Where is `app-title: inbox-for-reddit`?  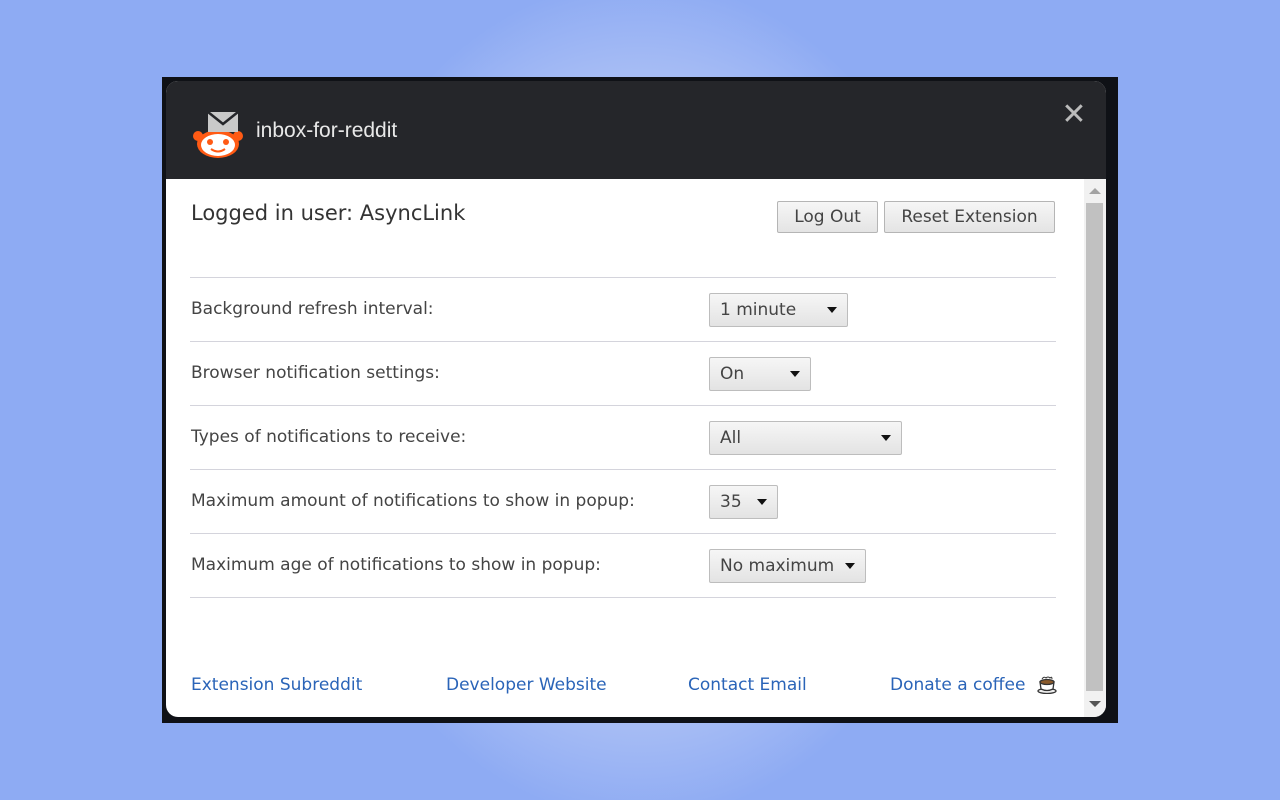
app-title: inbox-for-reddit is located at coordinates (327, 130).